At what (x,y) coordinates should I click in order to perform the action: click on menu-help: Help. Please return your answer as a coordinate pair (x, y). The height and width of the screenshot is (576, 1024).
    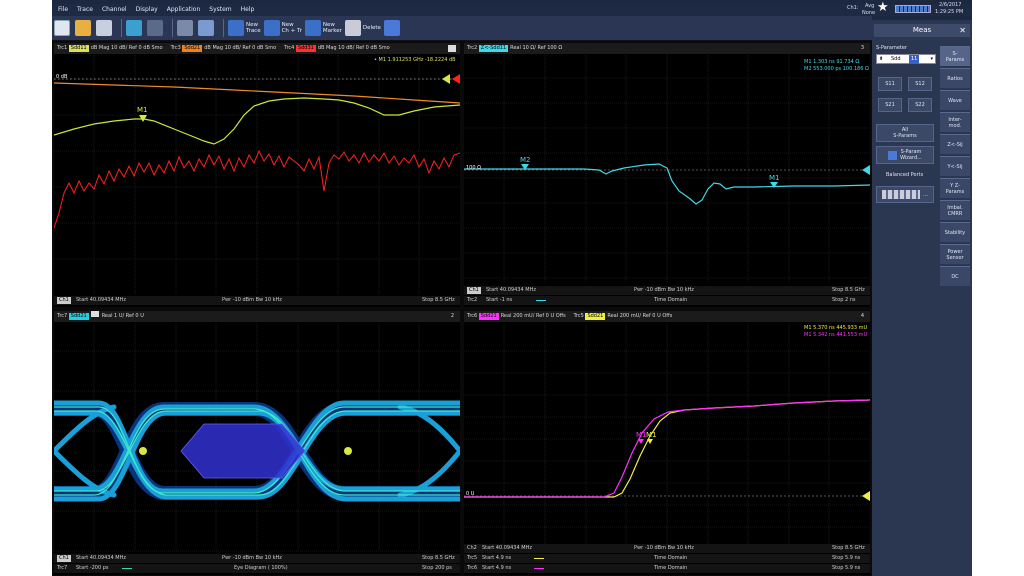
    Looking at the image, I should click on (248, 9).